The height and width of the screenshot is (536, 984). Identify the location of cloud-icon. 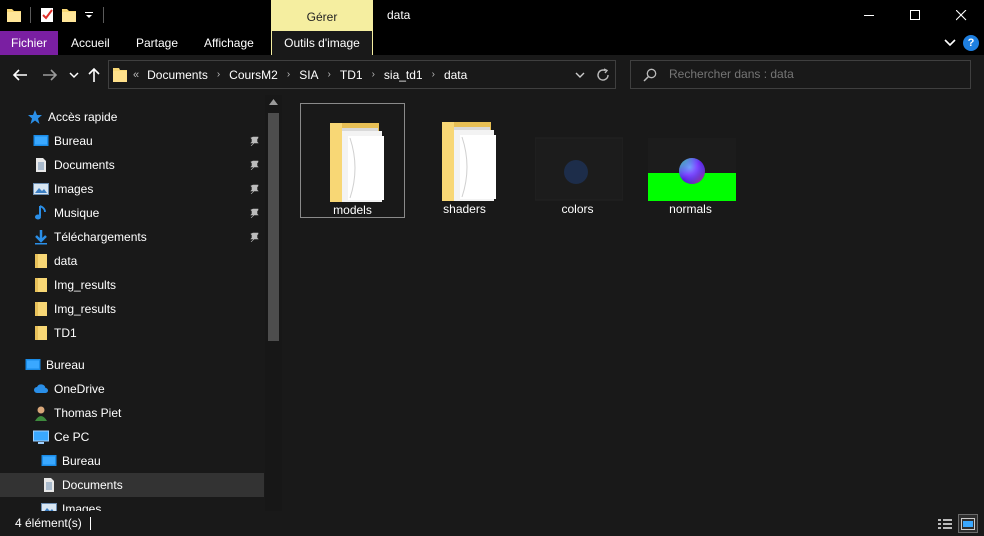
(41, 388).